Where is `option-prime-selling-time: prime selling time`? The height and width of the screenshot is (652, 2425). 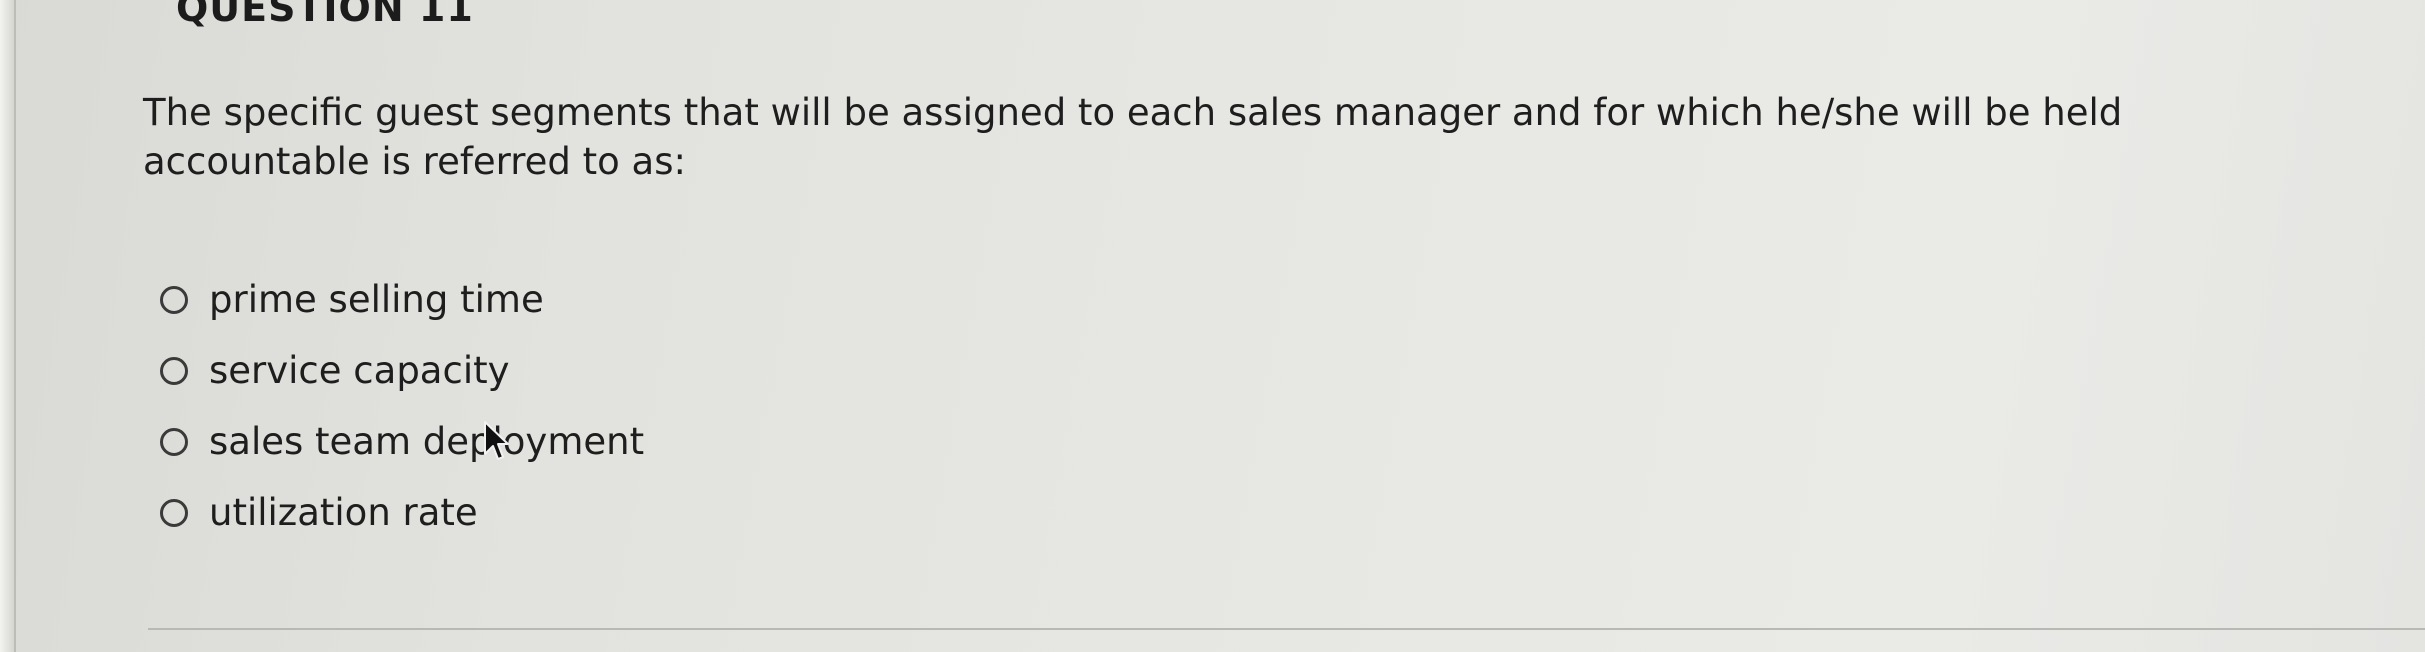
option-prime-selling-time: prime selling time is located at coordinates (402, 299).